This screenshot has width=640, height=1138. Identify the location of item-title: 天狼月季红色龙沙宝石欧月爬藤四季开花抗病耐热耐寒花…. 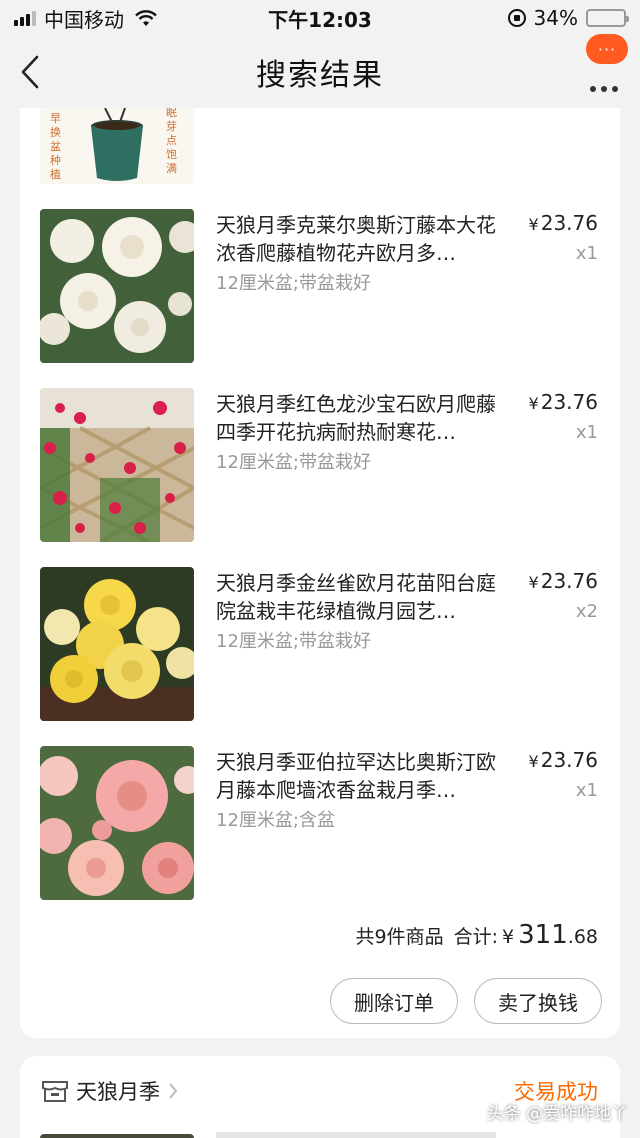
(356, 418).